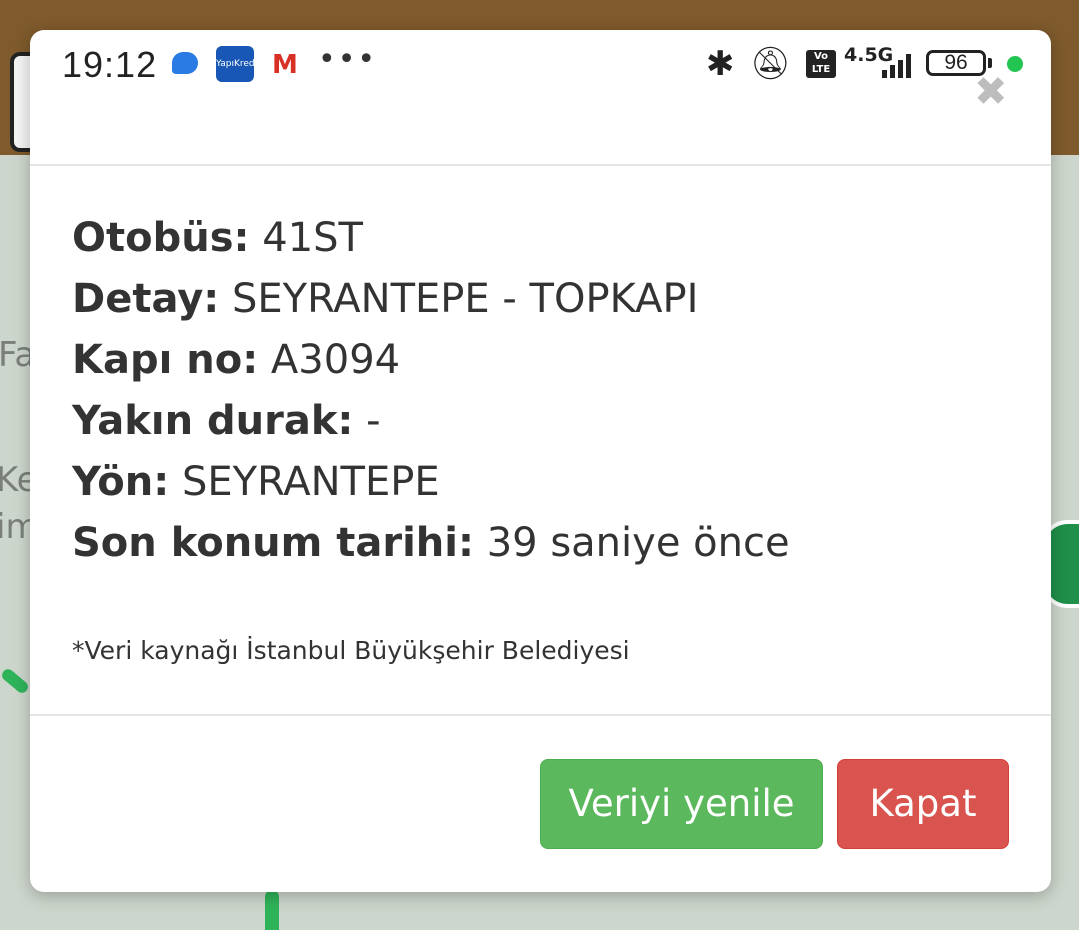 The width and height of the screenshot is (1079, 930). I want to click on field-value: SEYRANTEPE, so click(304, 482).